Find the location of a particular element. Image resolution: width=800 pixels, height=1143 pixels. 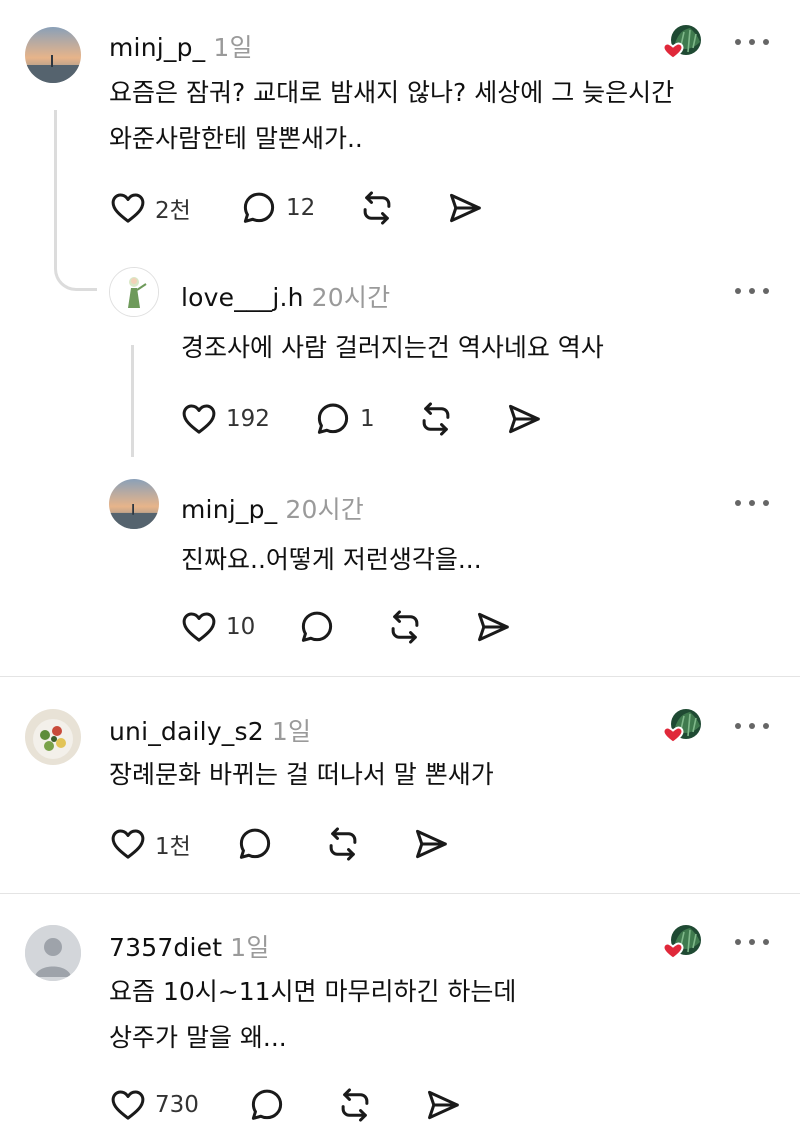

like-button: 10 is located at coordinates (217, 627).